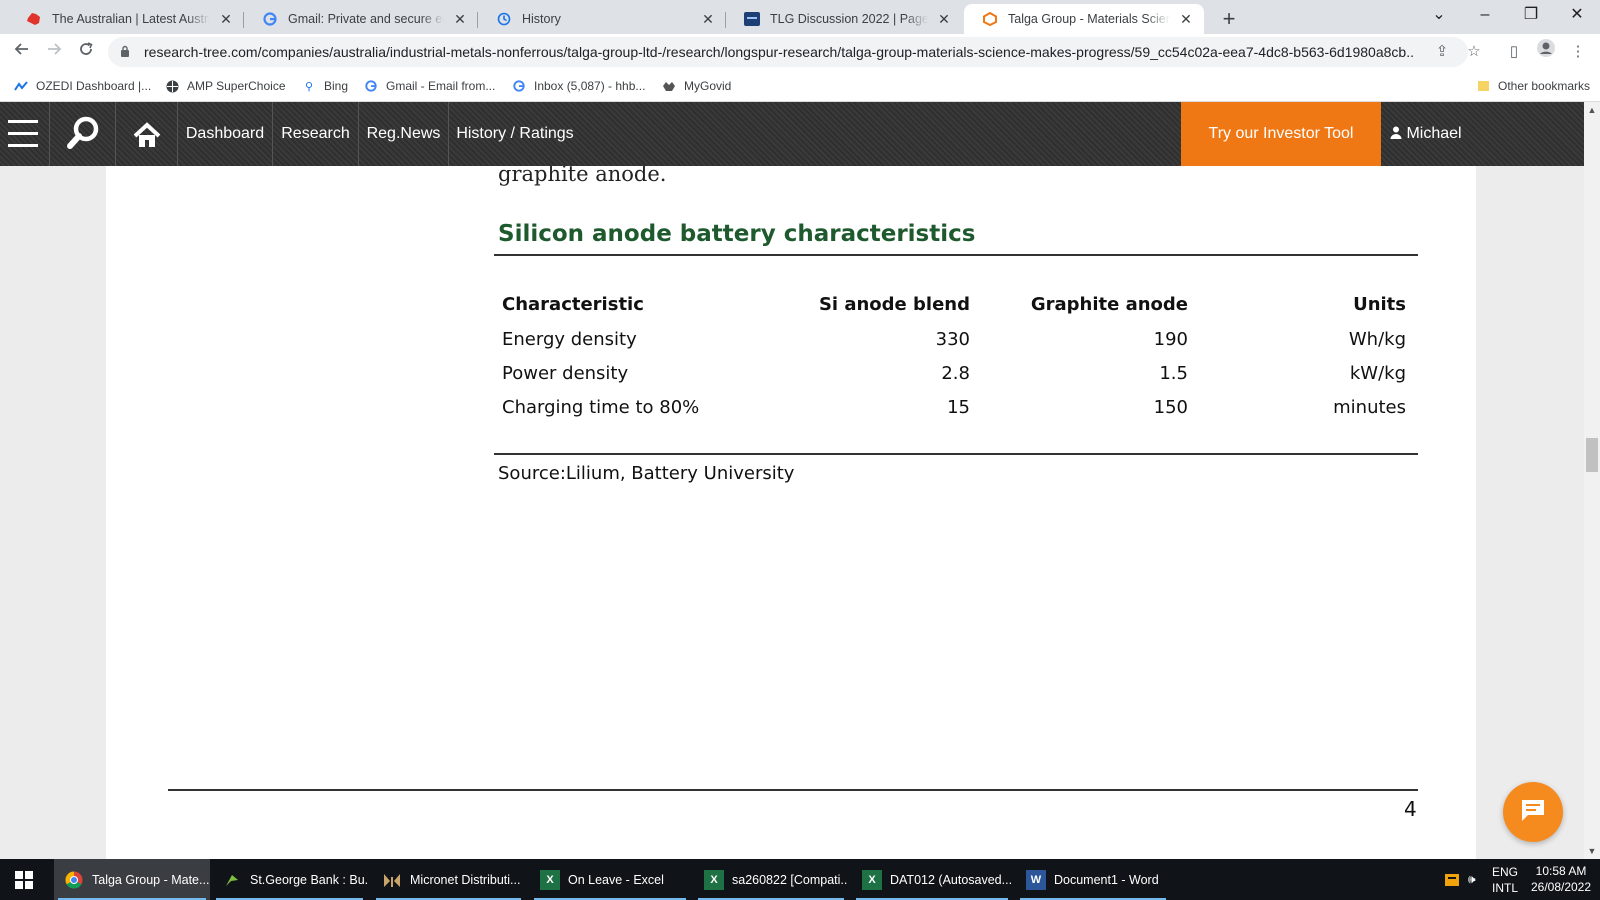  Describe the element at coordinates (1514, 52) in the screenshot. I see `side-panel-icon: ▯` at that location.